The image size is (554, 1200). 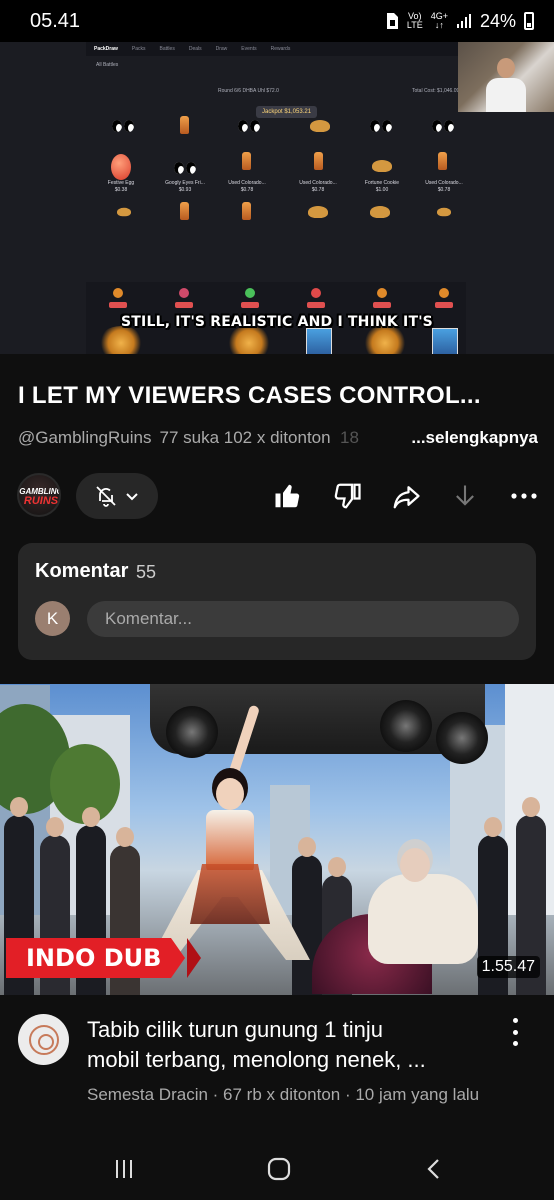 I want to click on battery-icon, so click(x=529, y=21).